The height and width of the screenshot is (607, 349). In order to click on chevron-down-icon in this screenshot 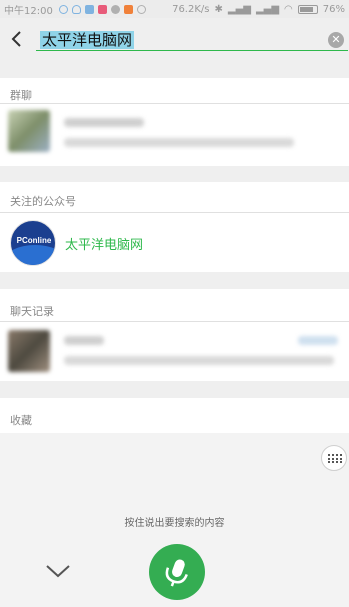, I will do `click(58, 571)`.